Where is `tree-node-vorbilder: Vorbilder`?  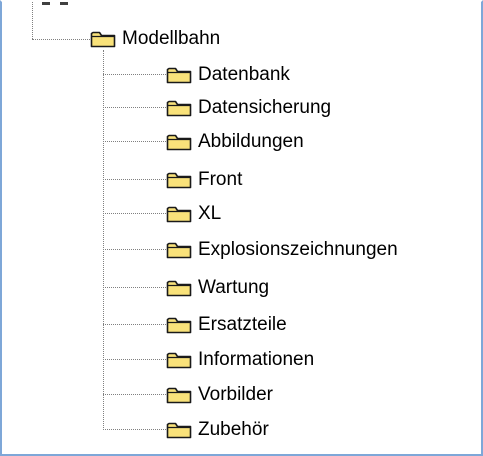 tree-node-vorbilder: Vorbilder is located at coordinates (219, 395).